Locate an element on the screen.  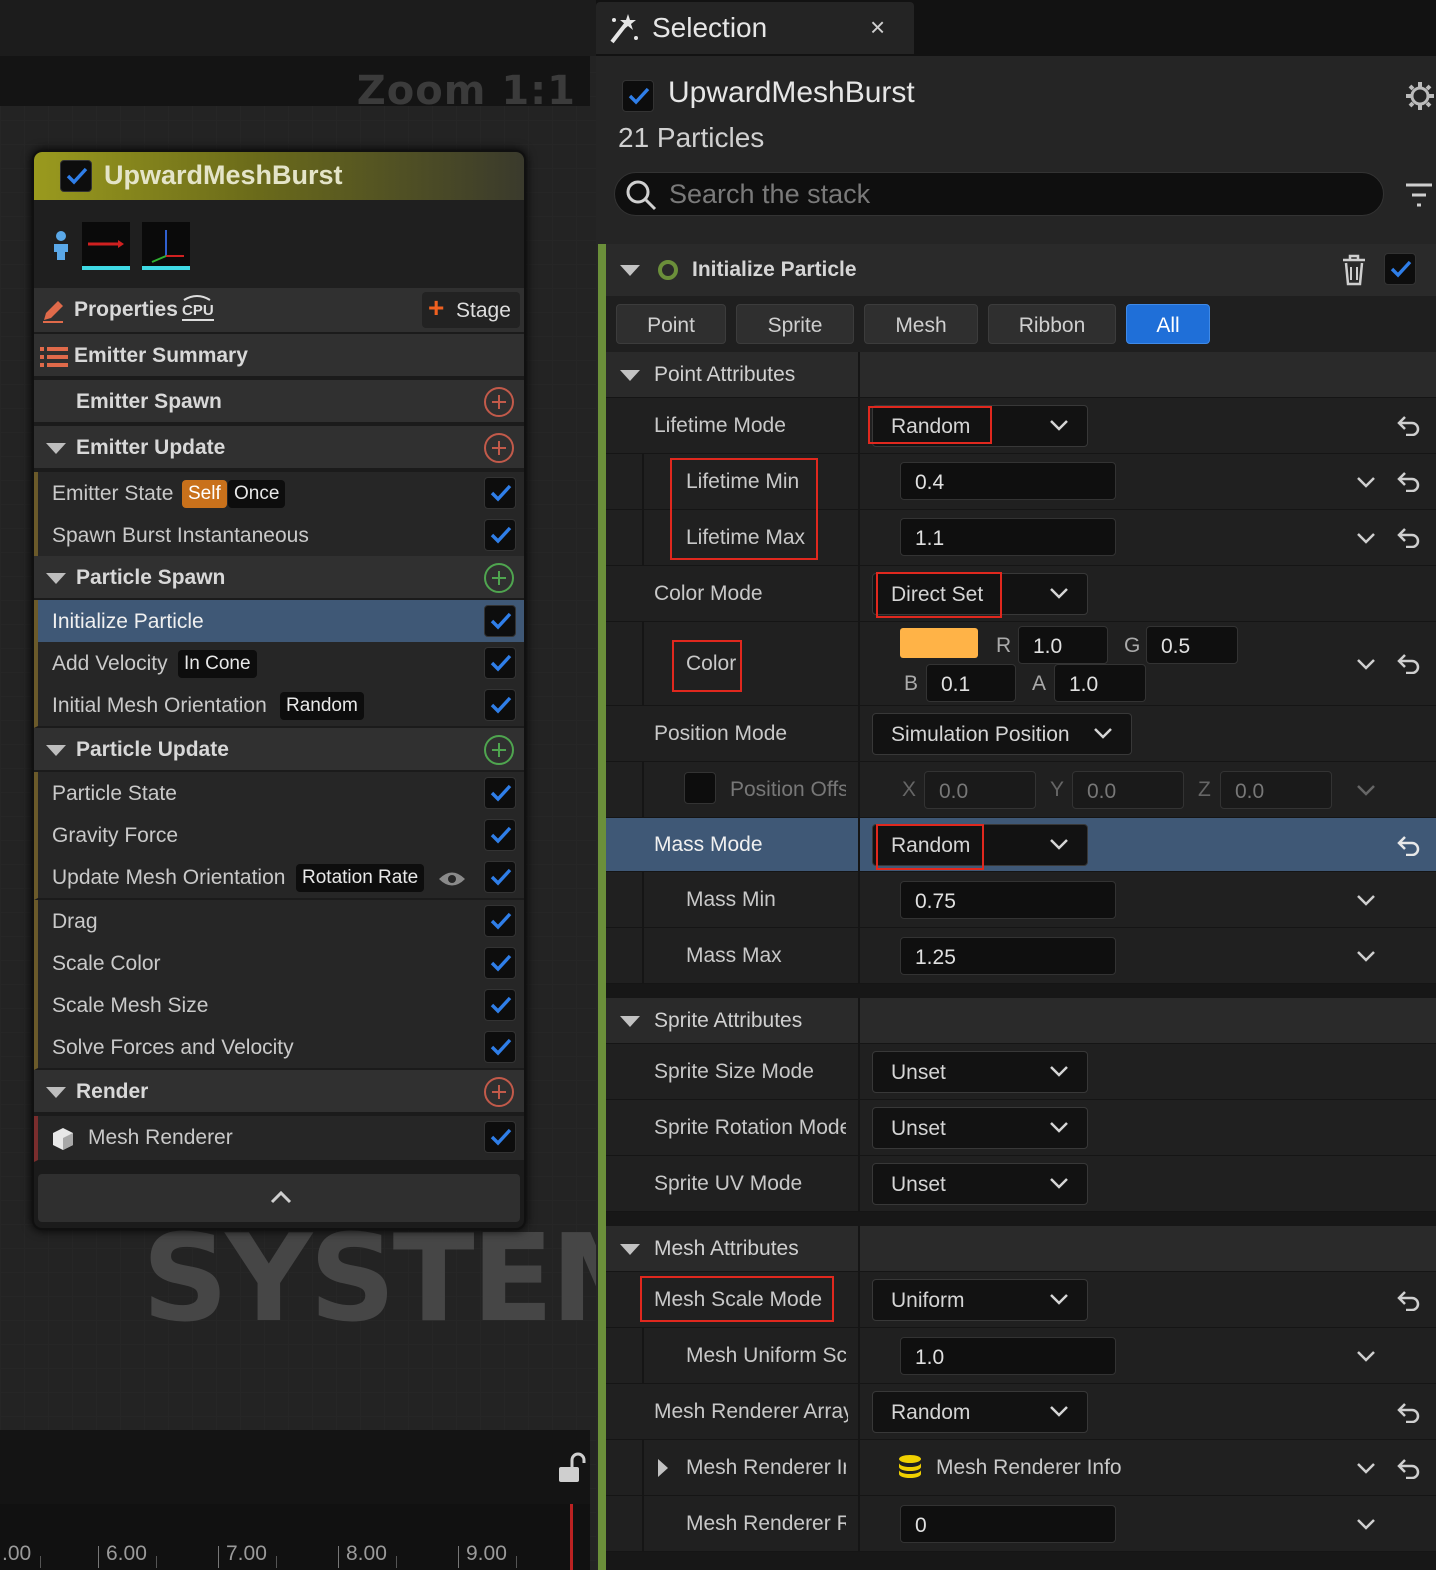
module-scale-color: Scale Color is located at coordinates (279, 964).